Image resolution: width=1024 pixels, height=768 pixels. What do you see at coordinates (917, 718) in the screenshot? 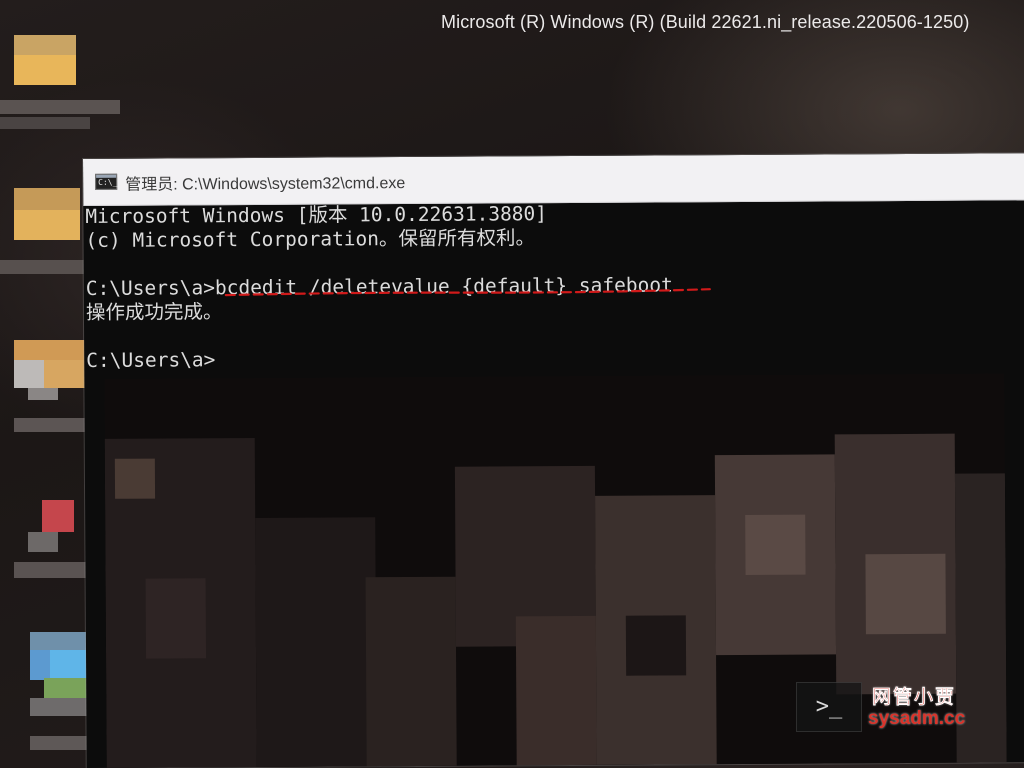
I see `site-url: sysadm.cc` at bounding box center [917, 718].